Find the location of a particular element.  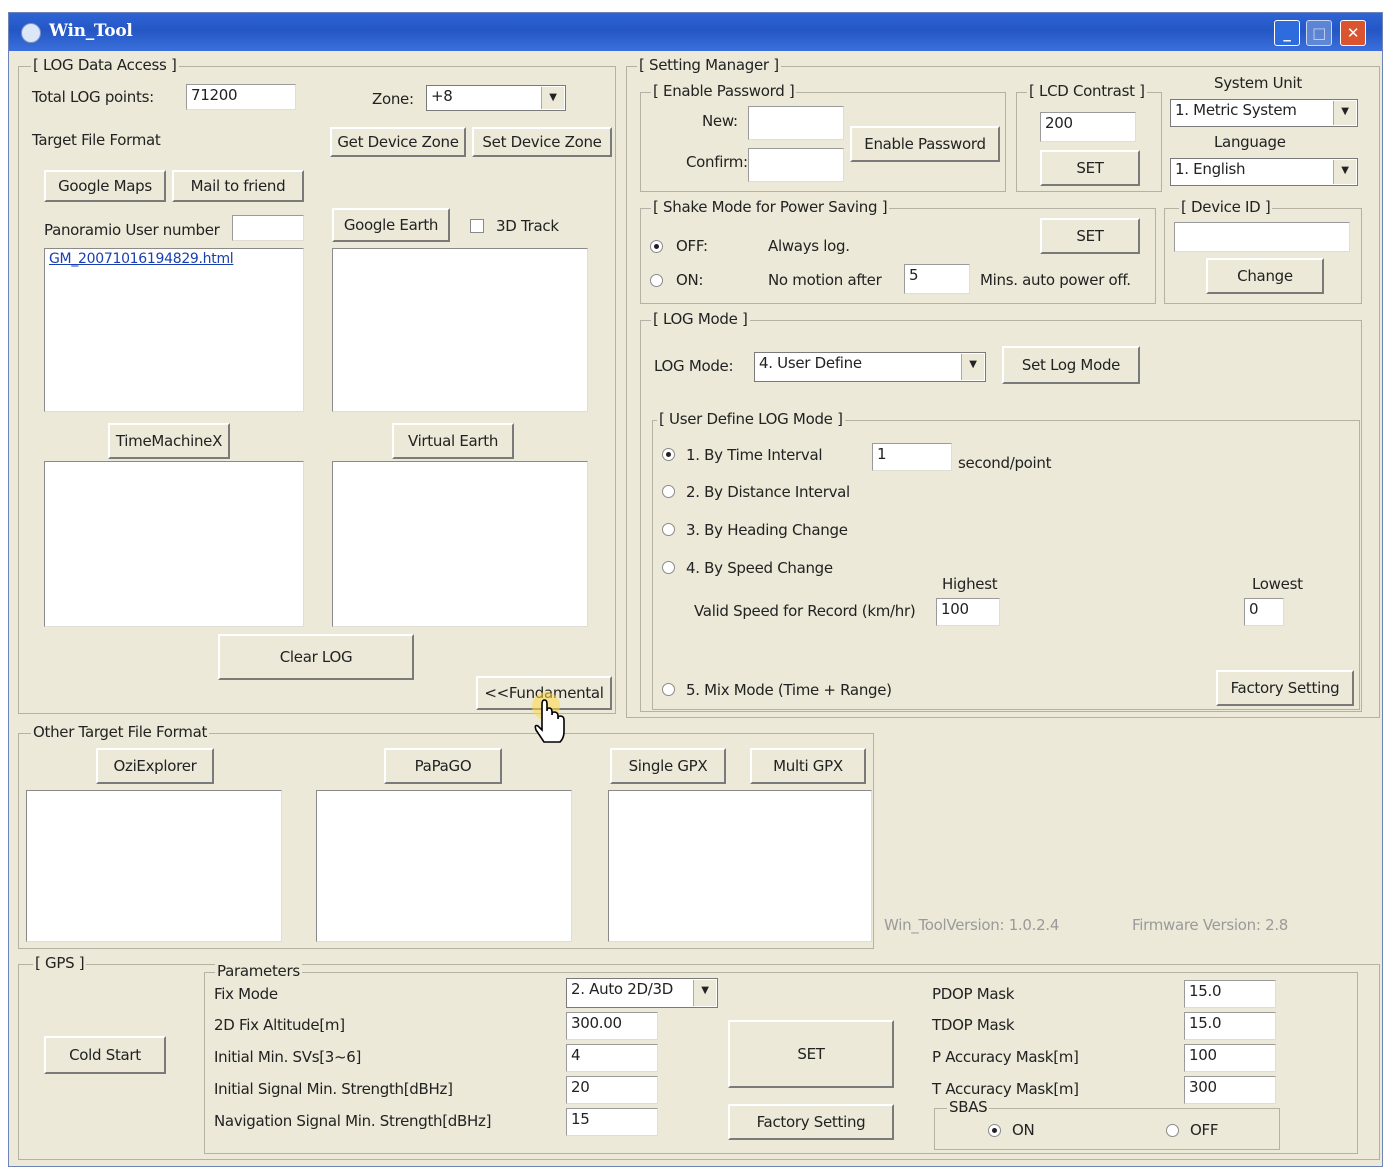

distance-interval-radio is located at coordinates (668, 491).